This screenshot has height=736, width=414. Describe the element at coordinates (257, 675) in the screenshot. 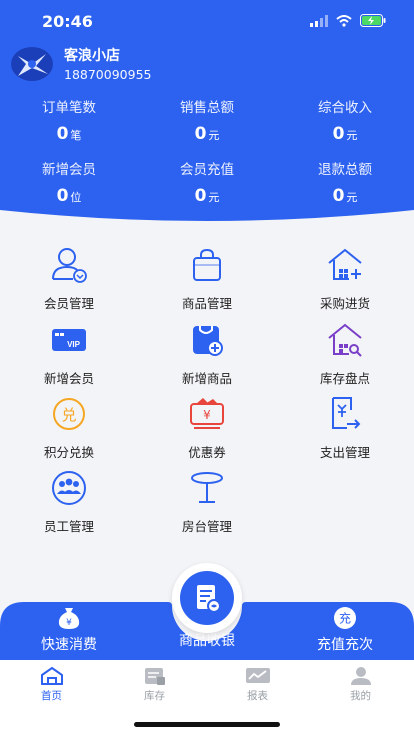

I see `chart-icon` at that location.